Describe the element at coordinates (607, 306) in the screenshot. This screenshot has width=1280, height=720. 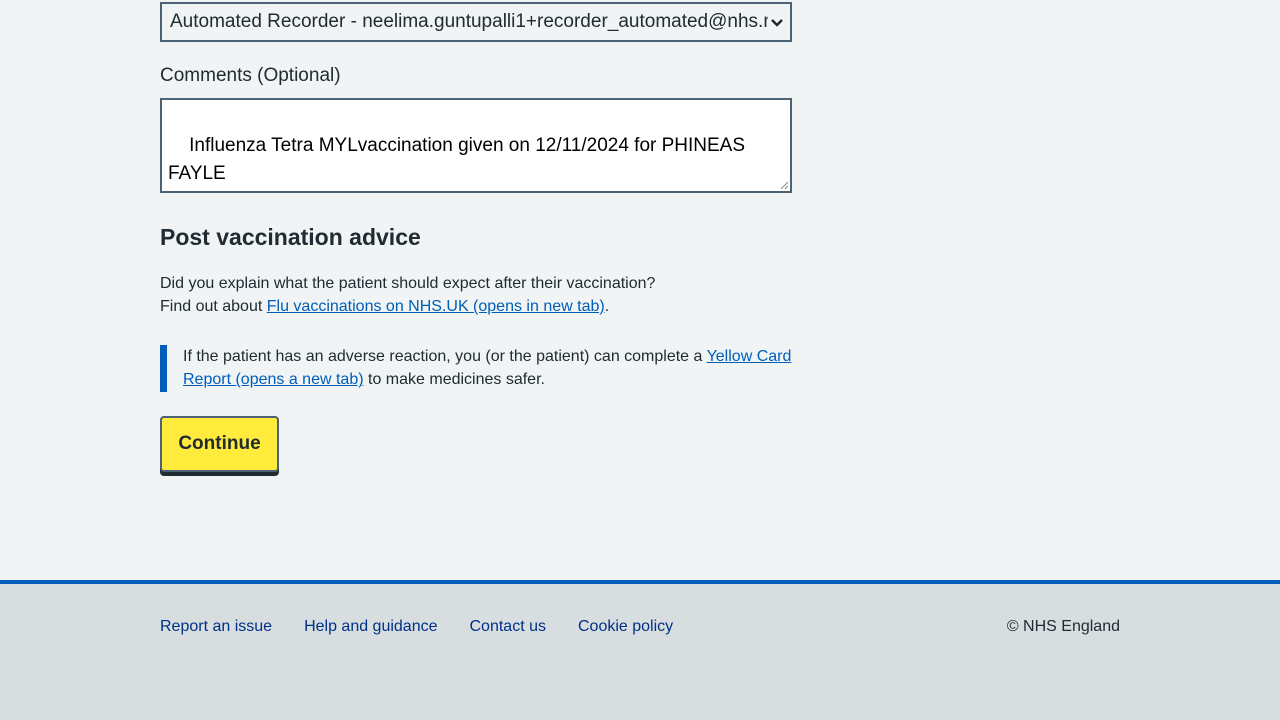
I see `find-out-suffix: .` at that location.